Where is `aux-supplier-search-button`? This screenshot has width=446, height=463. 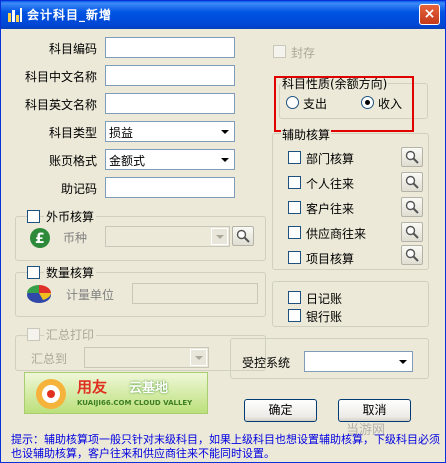
aux-supplier-search-button is located at coordinates (412, 232).